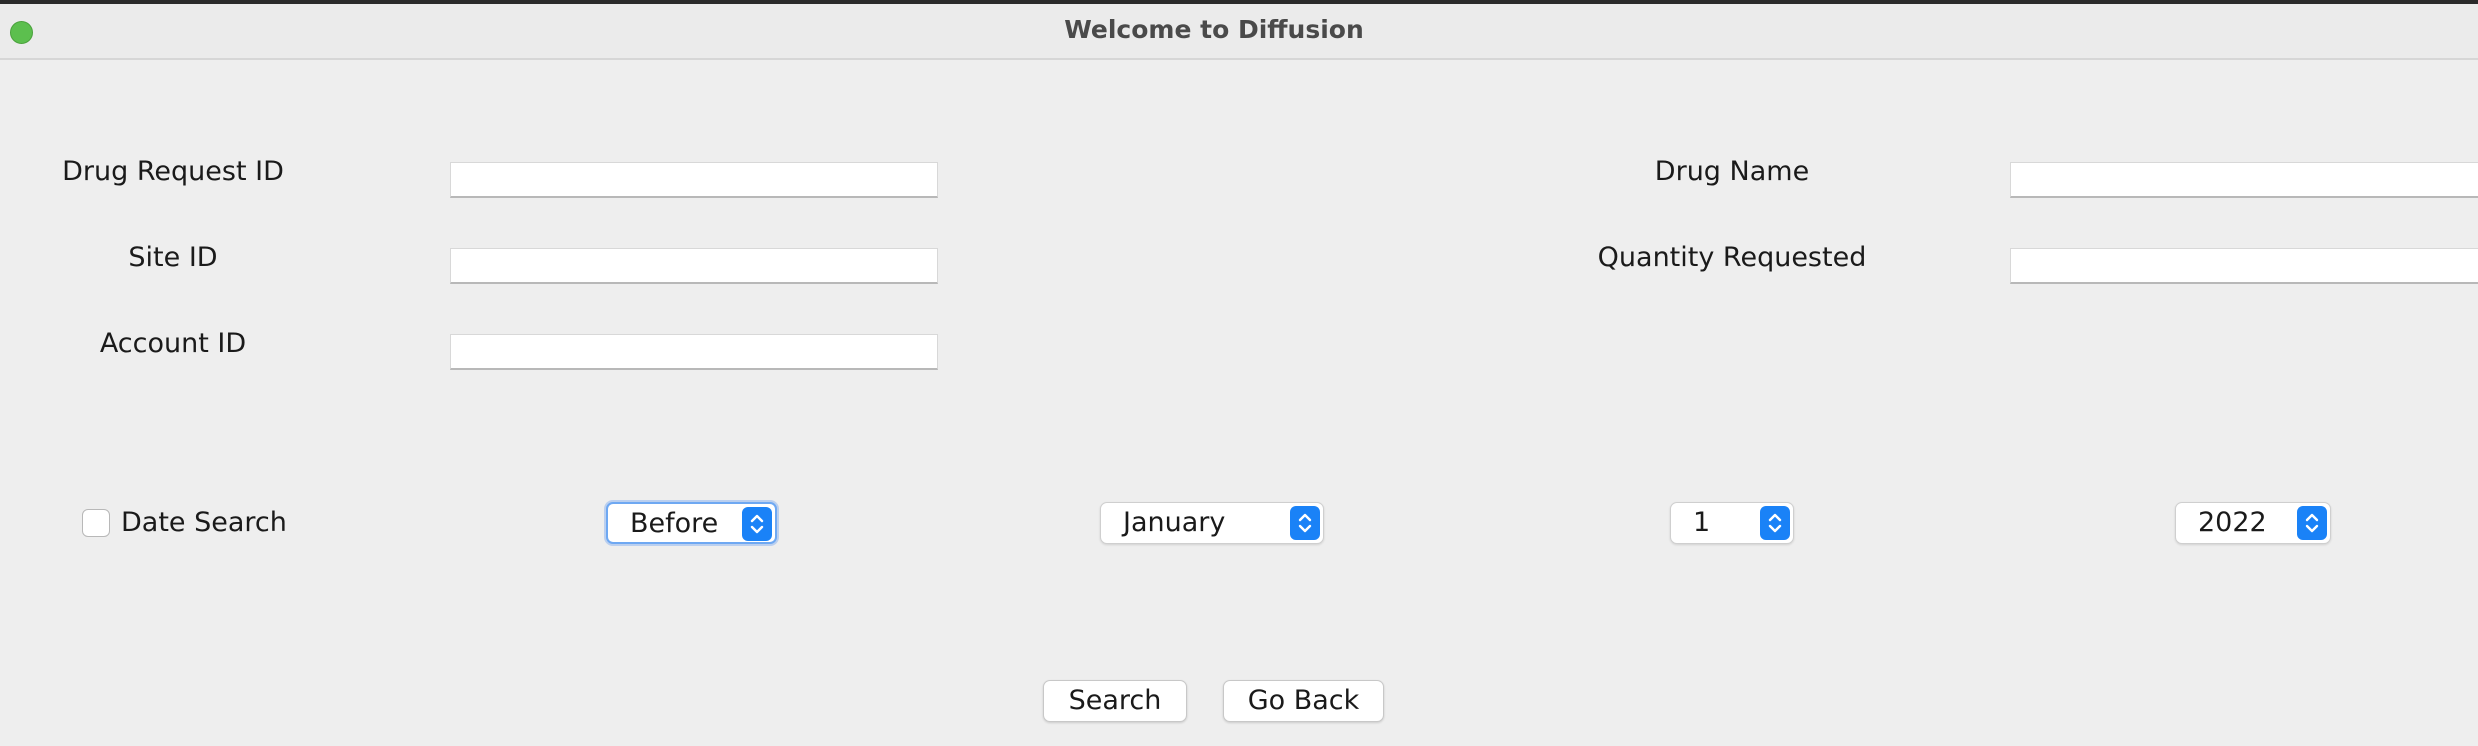 The image size is (2478, 746). Describe the element at coordinates (674, 523) in the screenshot. I see `date-comparison-value: Before` at that location.